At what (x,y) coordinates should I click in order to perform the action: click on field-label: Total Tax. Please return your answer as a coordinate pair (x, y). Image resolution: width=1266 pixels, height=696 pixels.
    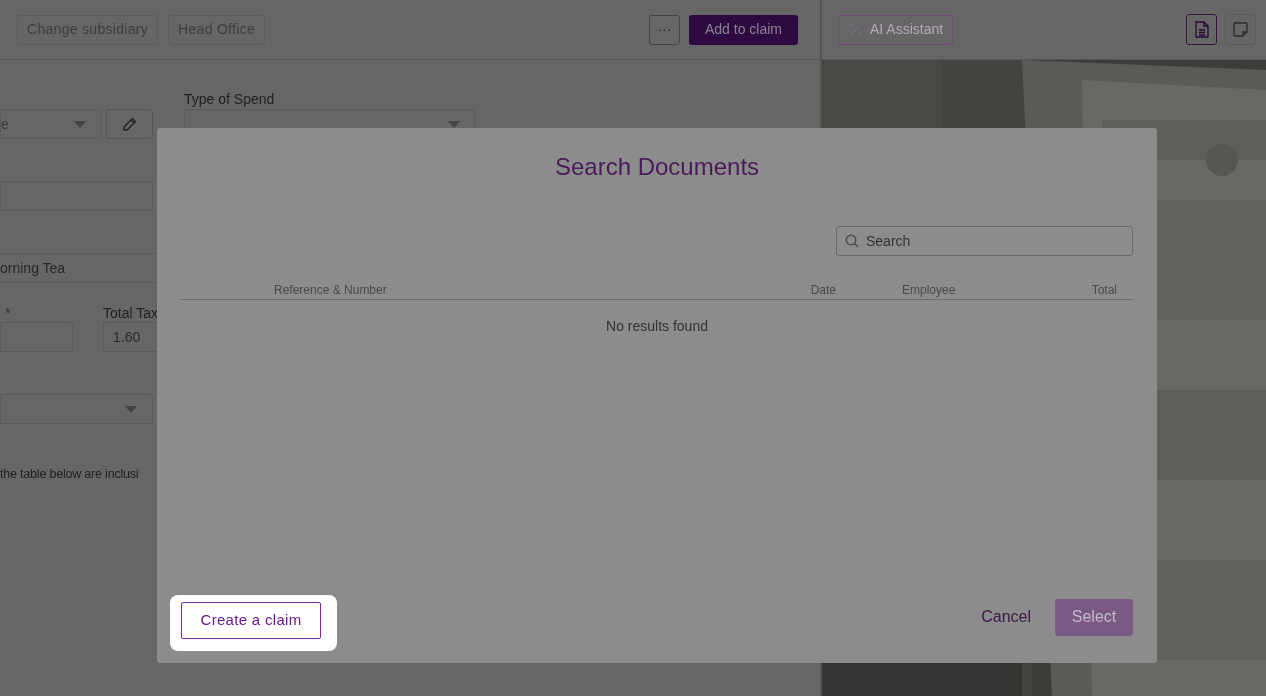
    Looking at the image, I should click on (131, 313).